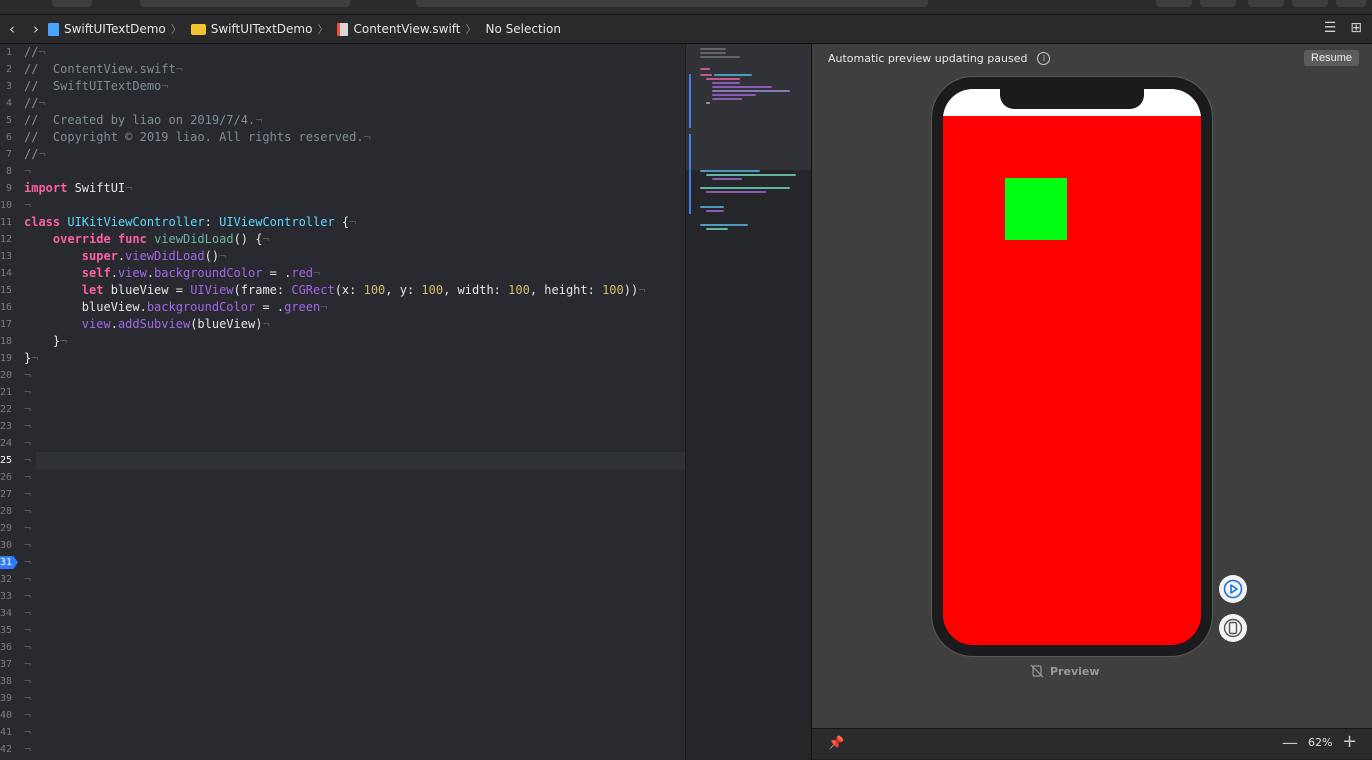 Image resolution: width=1372 pixels, height=760 pixels. I want to click on back-chevron-icon: ‹, so click(12, 29).